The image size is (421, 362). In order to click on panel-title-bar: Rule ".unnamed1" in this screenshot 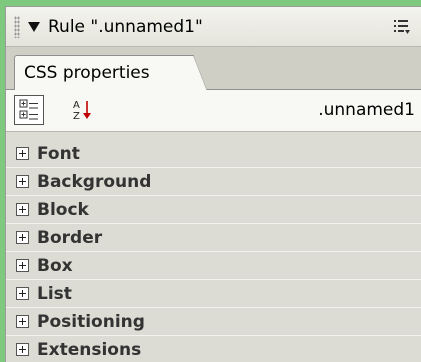, I will do `click(213, 27)`.